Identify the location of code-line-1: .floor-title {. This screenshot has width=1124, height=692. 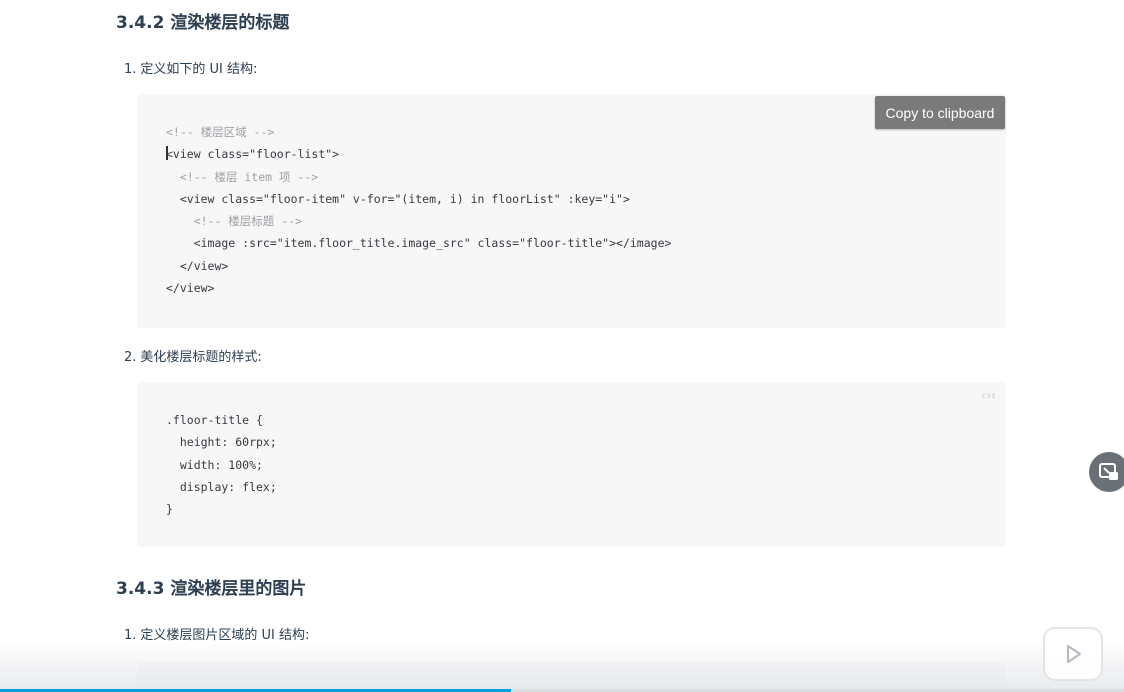
(214, 420).